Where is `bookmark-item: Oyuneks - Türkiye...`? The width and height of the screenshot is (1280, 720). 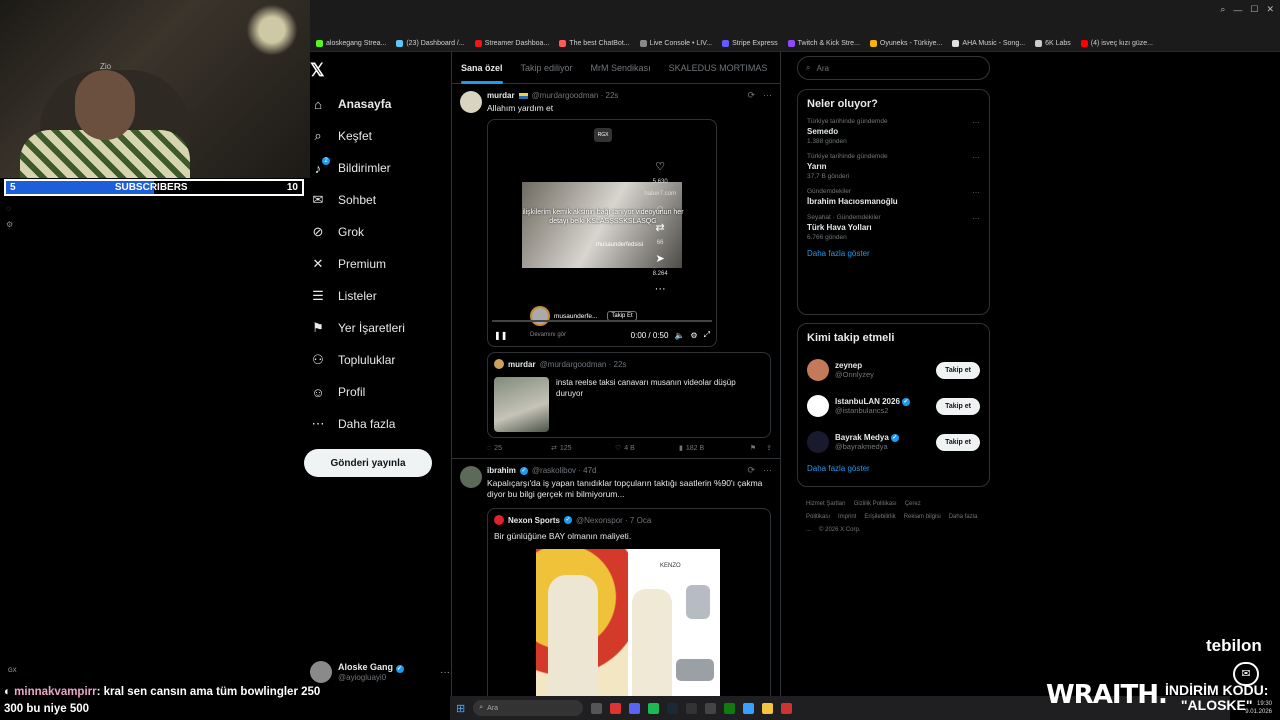
bookmark-item: Oyuneks - Türkiye... is located at coordinates (905, 43).